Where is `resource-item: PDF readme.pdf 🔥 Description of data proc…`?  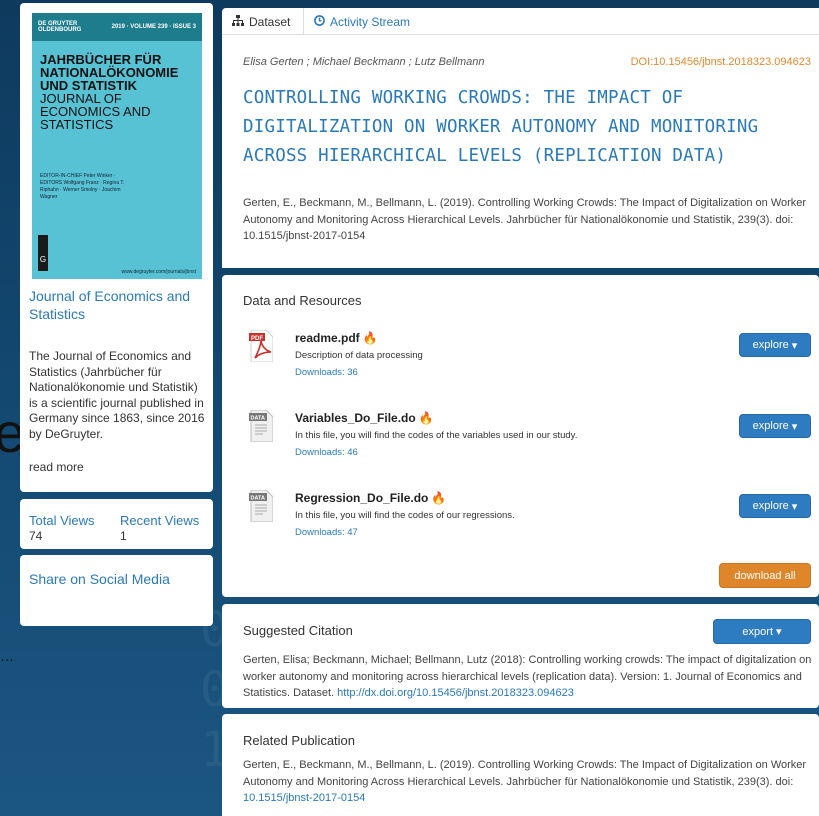 resource-item: PDF readme.pdf 🔥 Description of data proc… is located at coordinates (531, 355).